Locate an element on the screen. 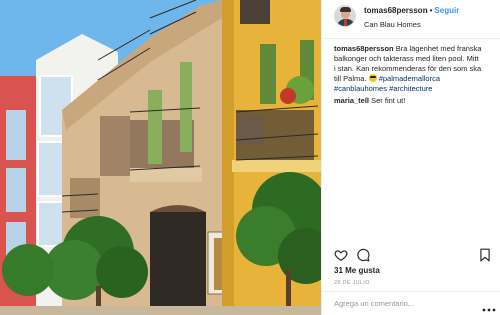 Image resolution: width=500 pixels, height=315 pixels. caption-author: tomas68persson is located at coordinates (364, 48).